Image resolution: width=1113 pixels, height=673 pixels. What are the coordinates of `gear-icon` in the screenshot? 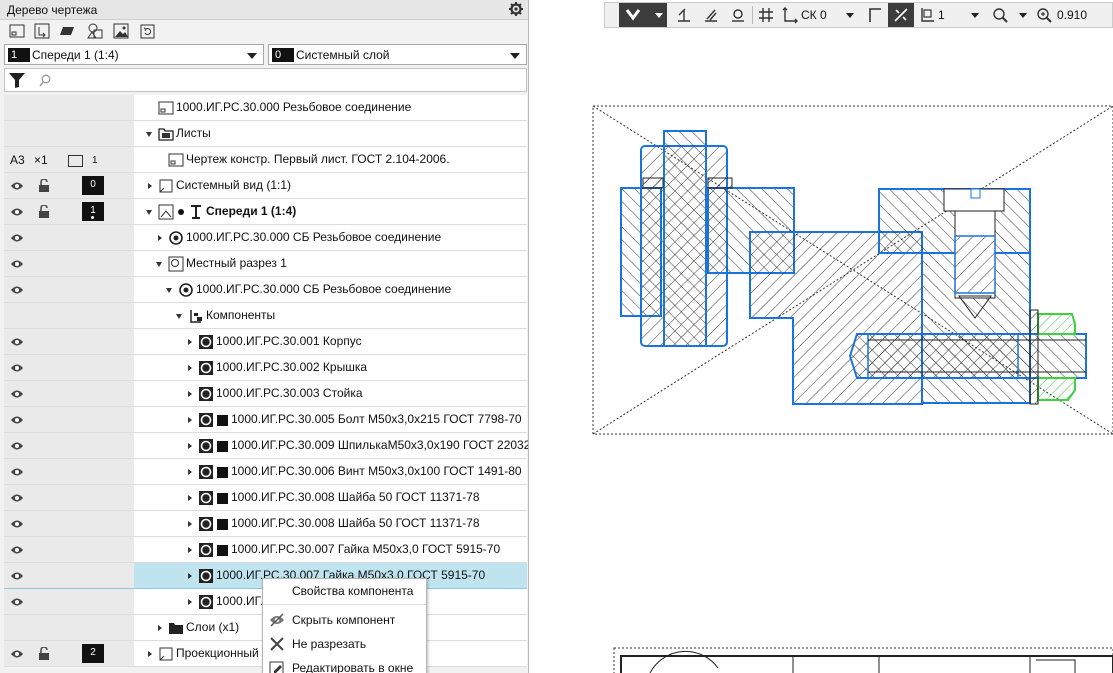 It's located at (516, 9).